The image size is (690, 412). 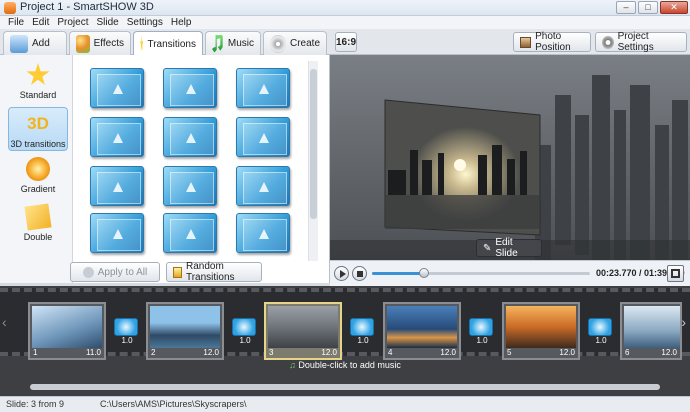 I want to click on slide-thumbnail, so click(x=303, y=327).